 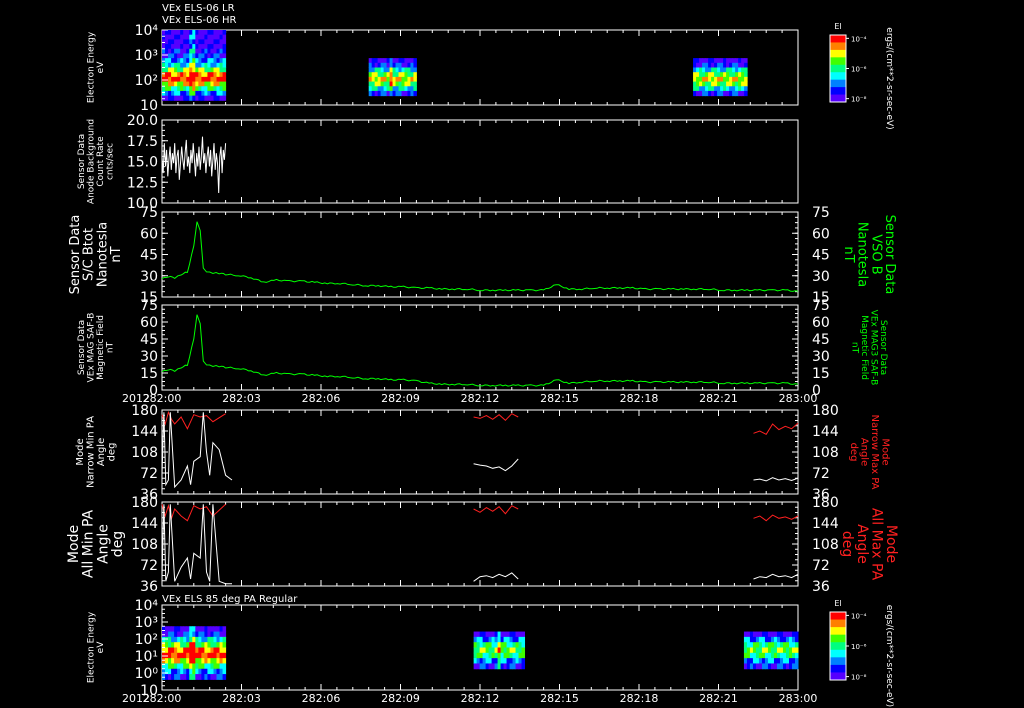 I want to click on colorbar-segment, so click(x=838, y=46).